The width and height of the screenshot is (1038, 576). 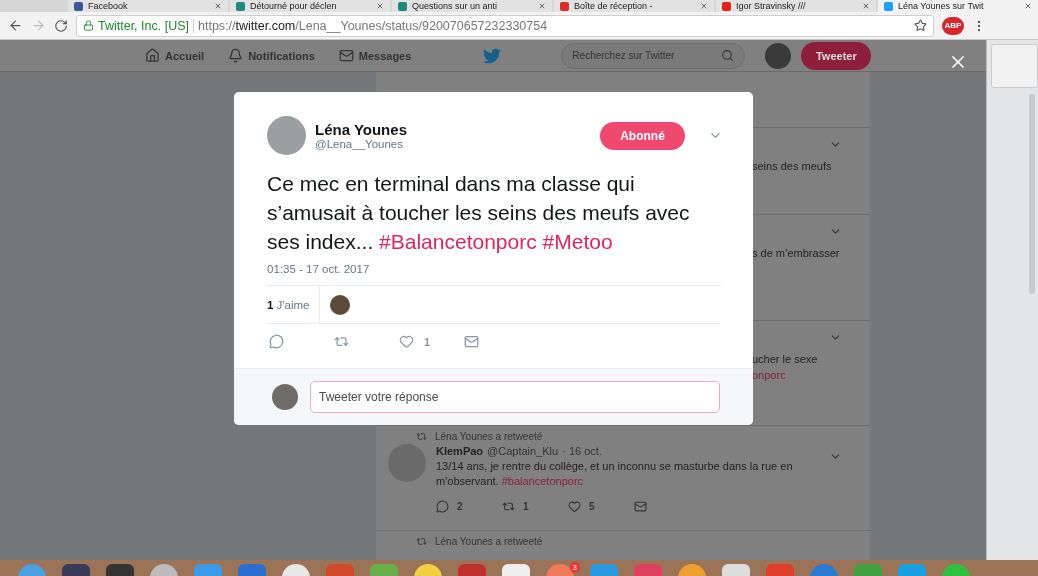 I want to click on user-name: KlemPao, so click(x=460, y=451).